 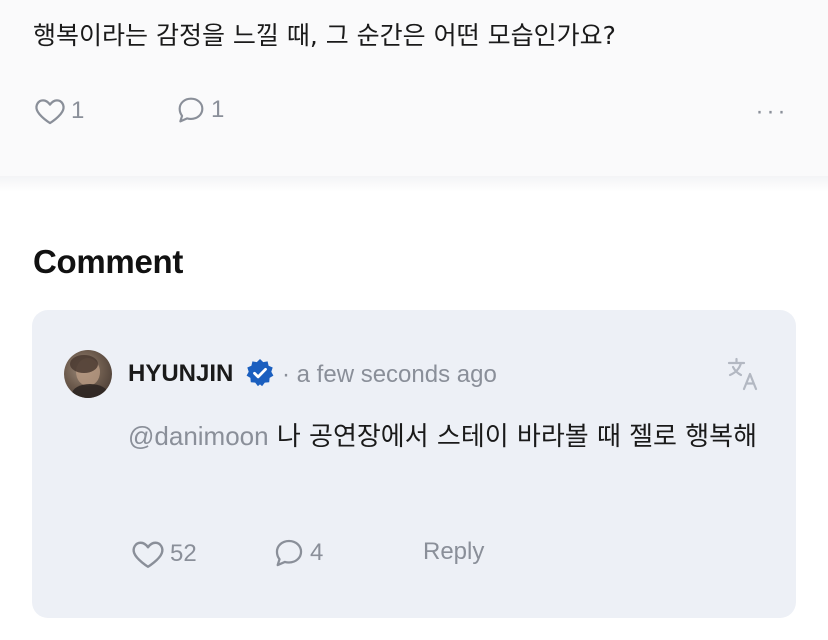 I want to click on post-like-button: 1, so click(x=58, y=111).